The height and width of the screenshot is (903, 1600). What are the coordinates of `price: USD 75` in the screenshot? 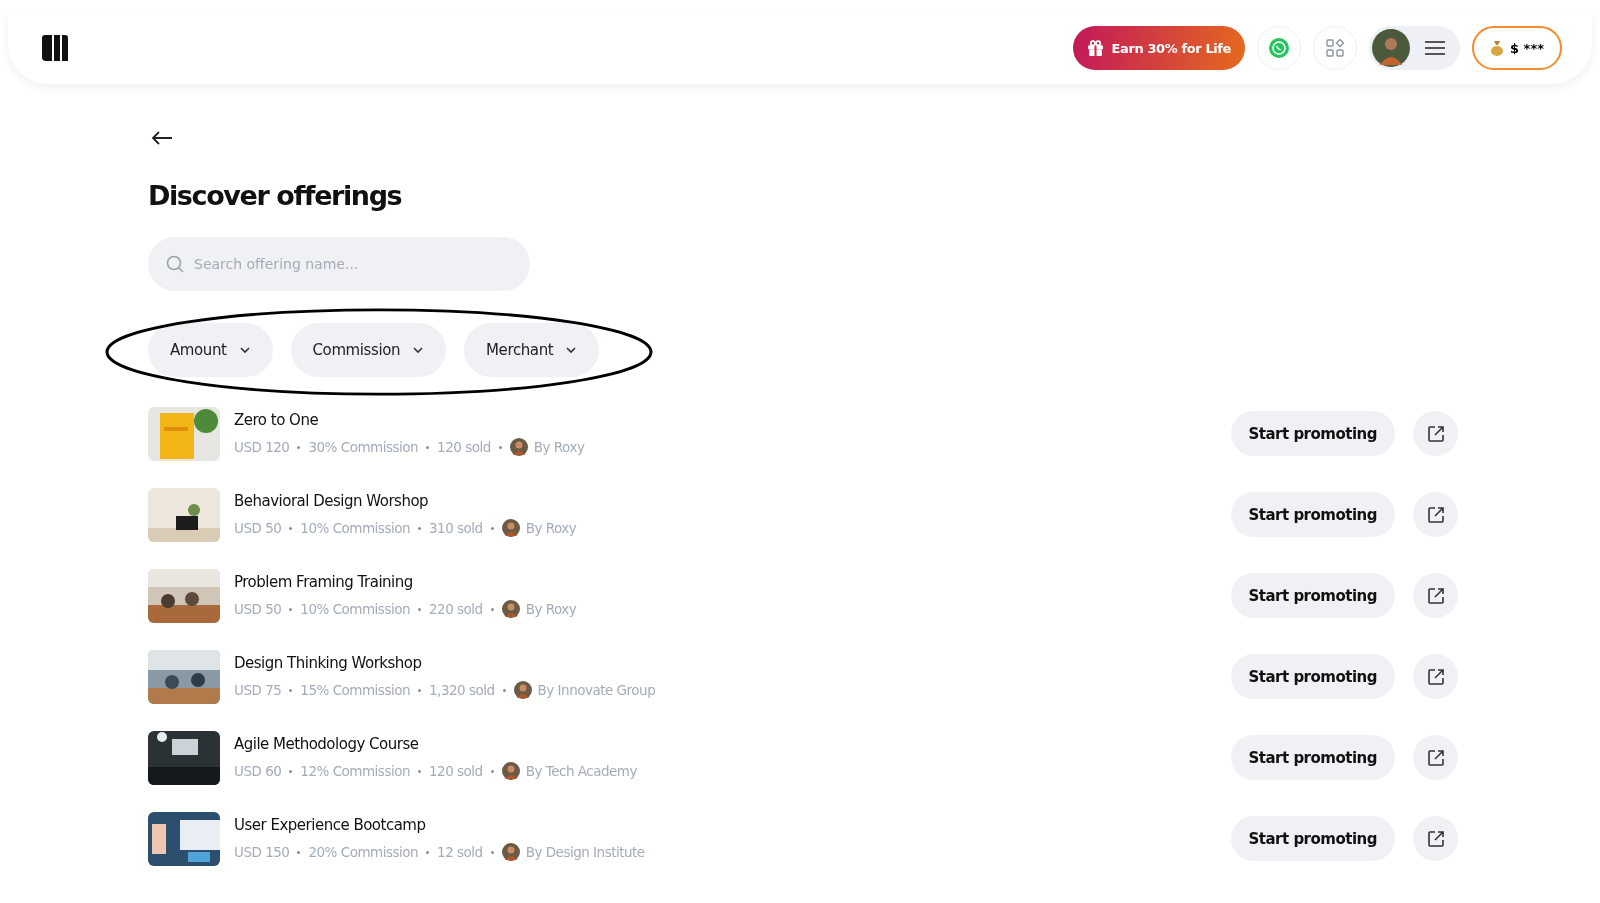 It's located at (258, 690).